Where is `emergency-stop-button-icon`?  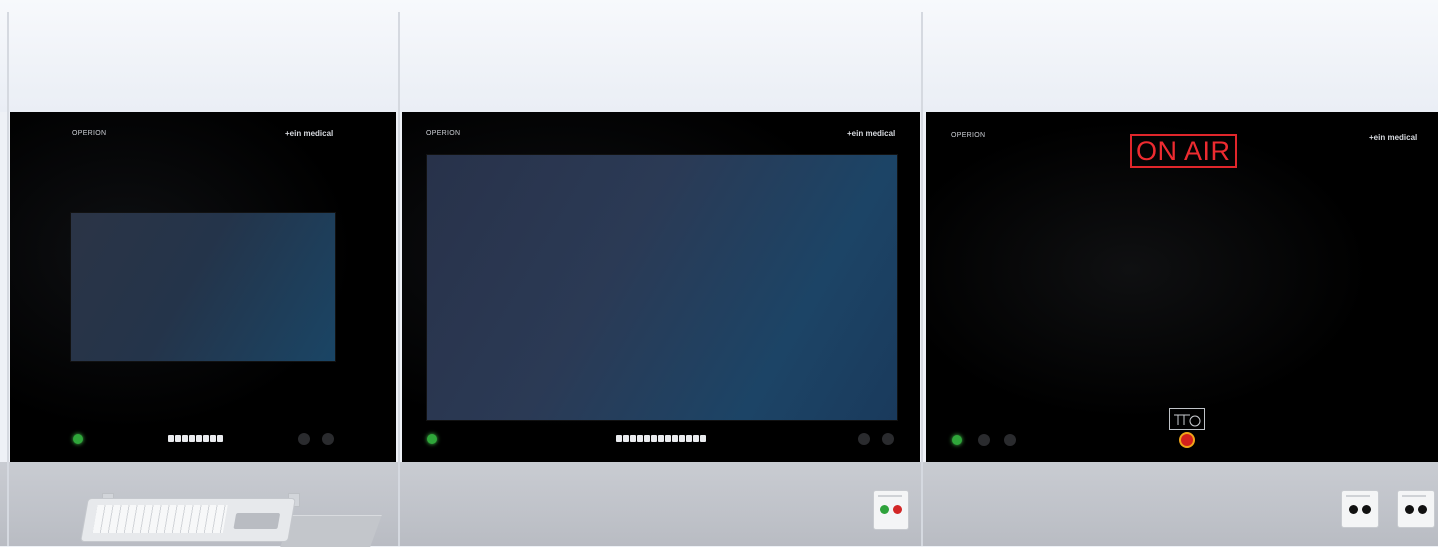 emergency-stop-button-icon is located at coordinates (1187, 440).